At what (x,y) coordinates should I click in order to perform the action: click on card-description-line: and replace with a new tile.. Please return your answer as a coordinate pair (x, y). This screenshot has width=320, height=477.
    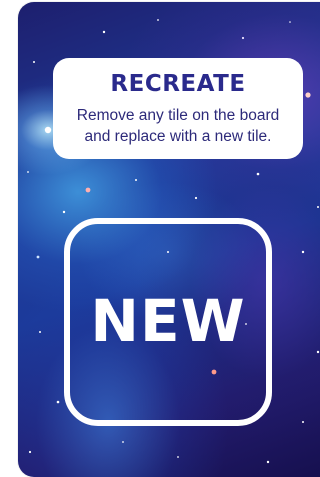
    Looking at the image, I should click on (178, 136).